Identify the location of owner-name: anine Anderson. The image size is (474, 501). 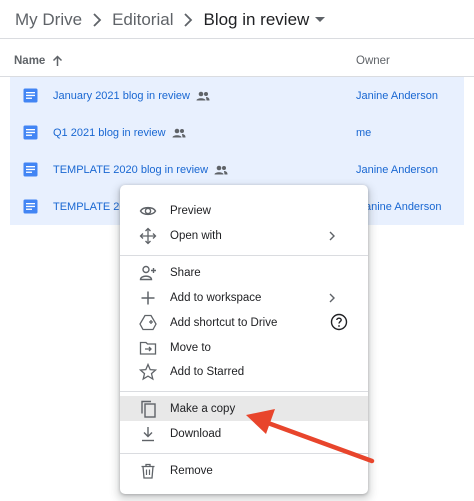
(403, 206).